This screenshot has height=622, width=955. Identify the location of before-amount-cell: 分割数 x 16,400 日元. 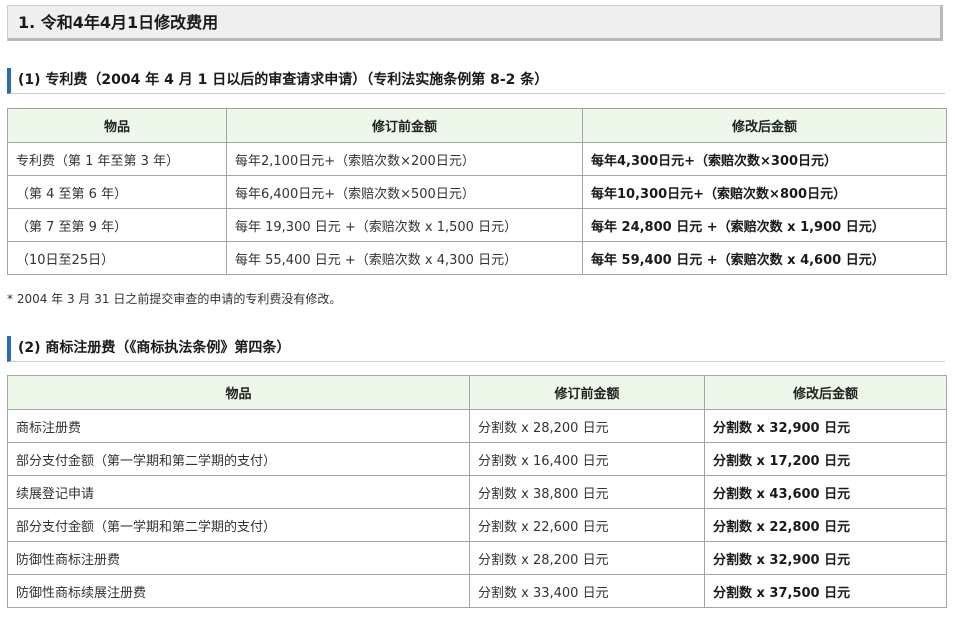
(587, 459).